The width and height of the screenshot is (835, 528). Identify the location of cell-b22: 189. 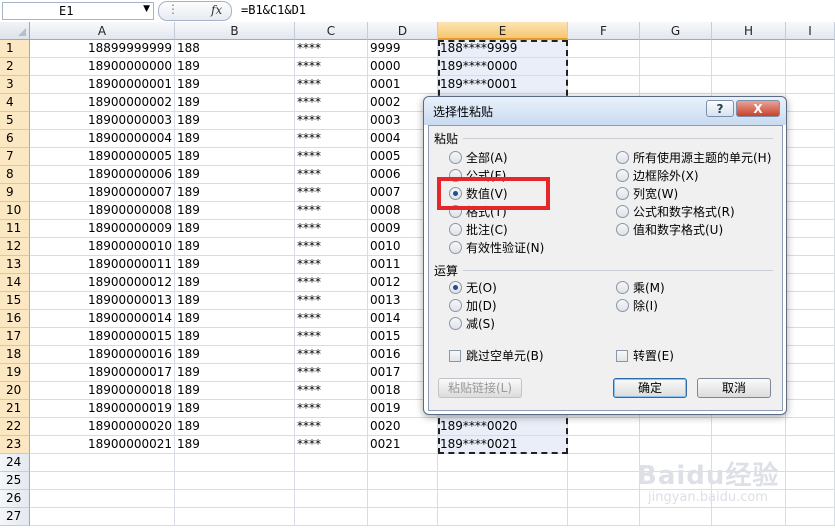
(235, 427).